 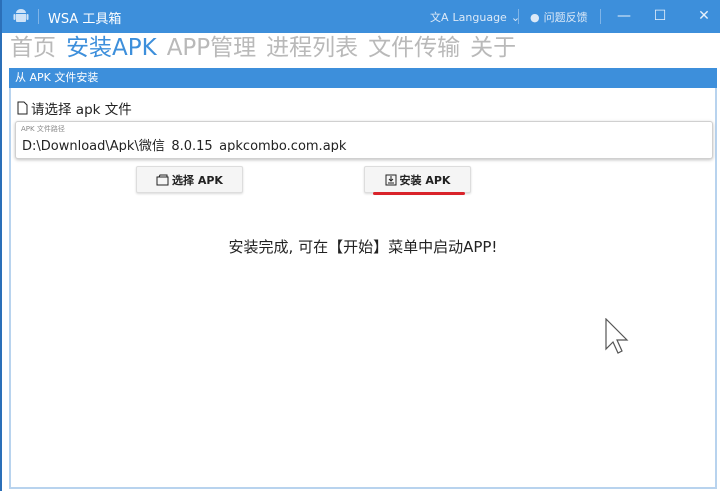 I want to click on close-button: ✕, so click(x=704, y=16).